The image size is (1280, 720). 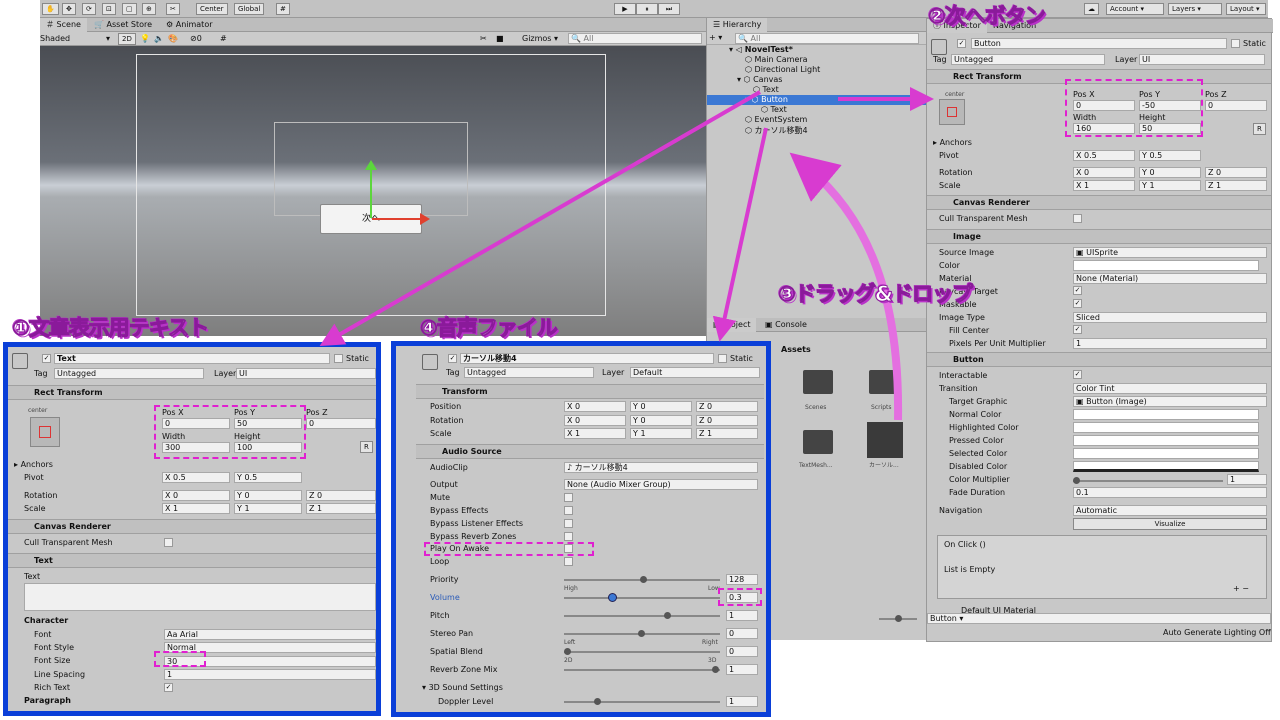 What do you see at coordinates (110, 328) in the screenshot?
I see `callout-text: ①文章表示用テキスト` at bounding box center [110, 328].